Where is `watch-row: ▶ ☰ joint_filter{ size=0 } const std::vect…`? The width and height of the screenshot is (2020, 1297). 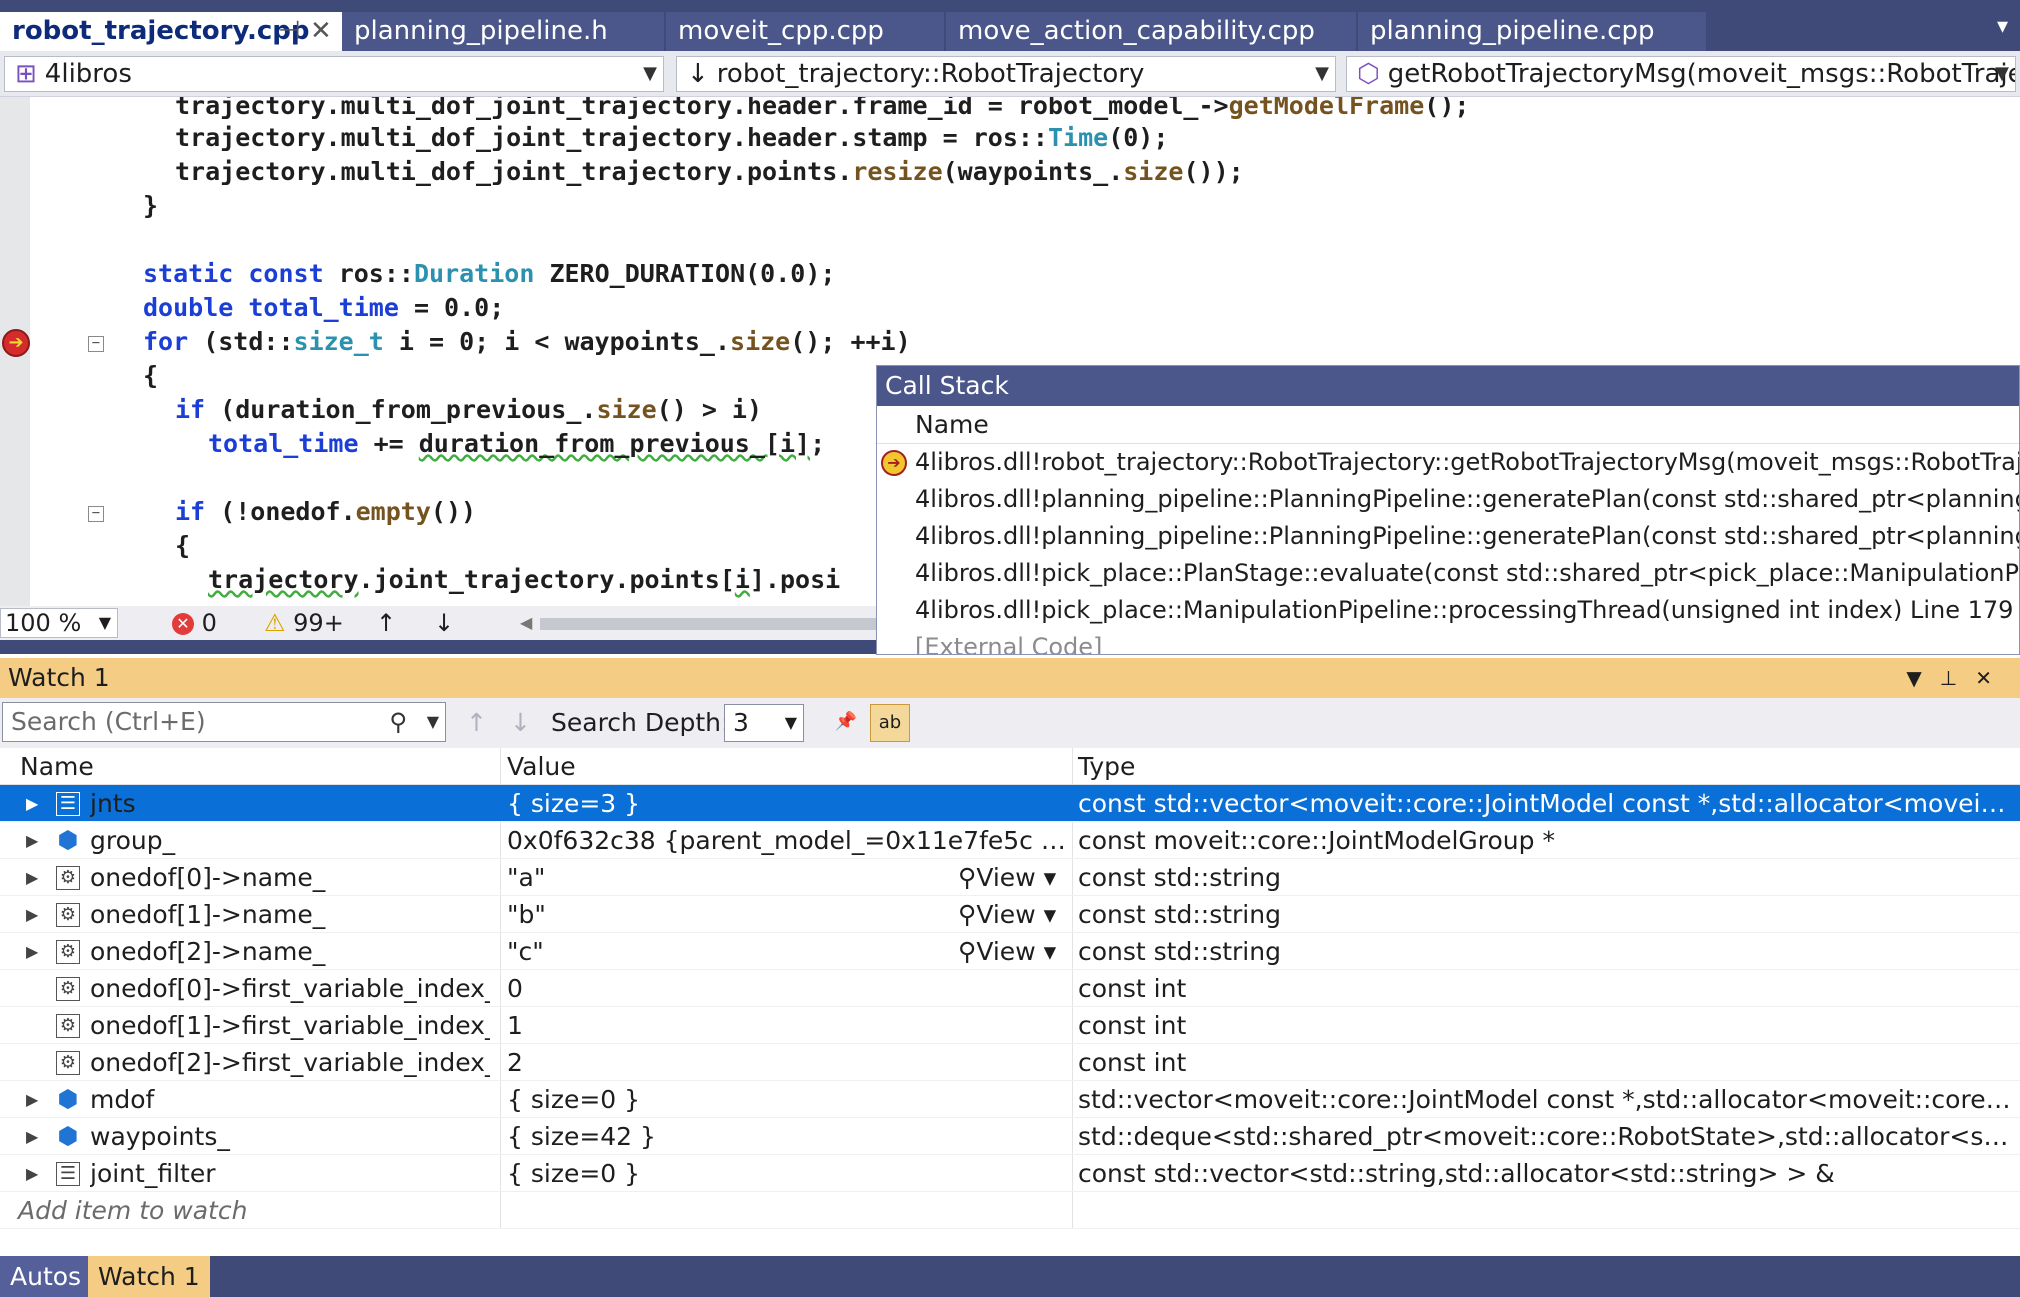
watch-row: ▶ ☰ joint_filter{ size=0 } const std::vect… is located at coordinates (1010, 1173).